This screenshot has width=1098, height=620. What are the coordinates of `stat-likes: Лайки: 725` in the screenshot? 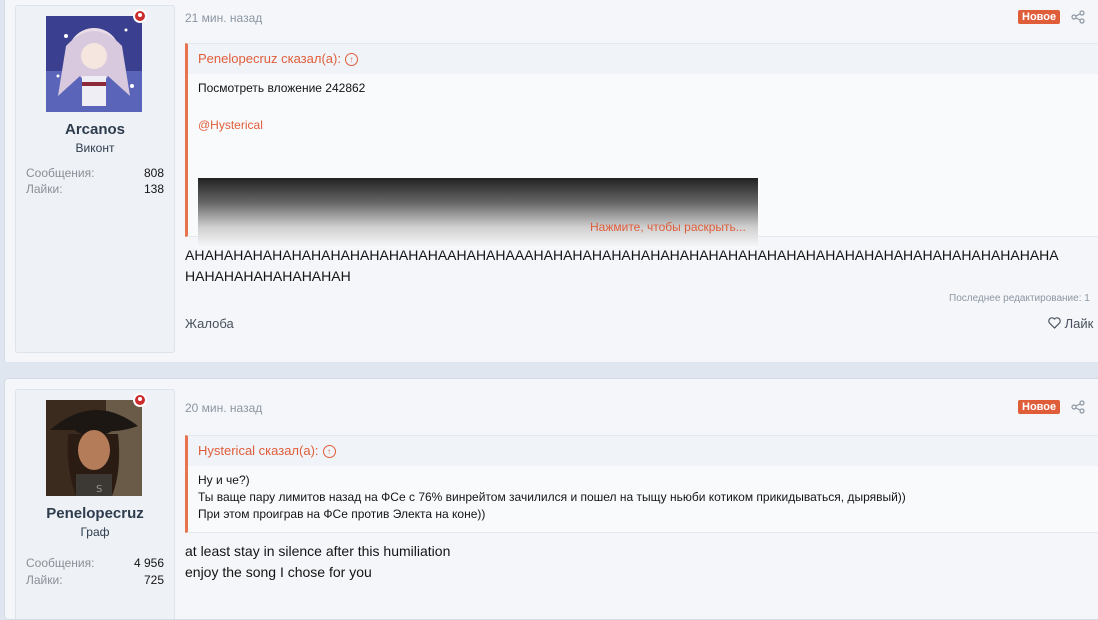 It's located at (95, 580).